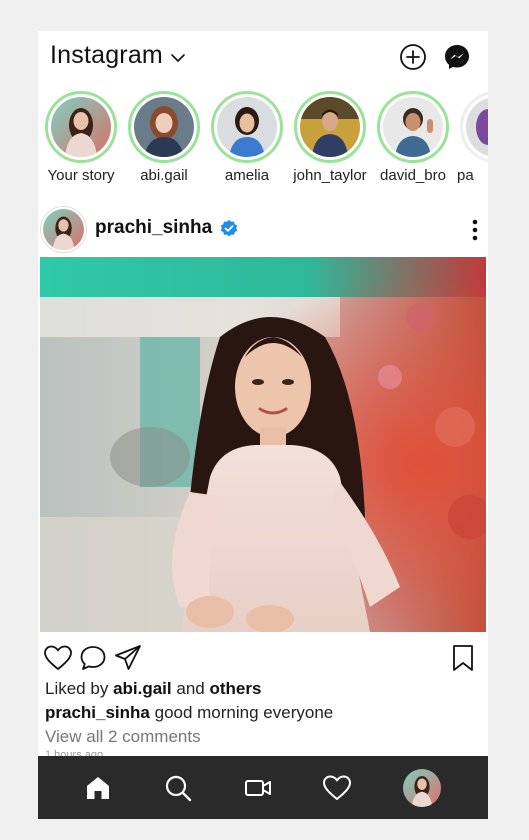 Image resolution: width=529 pixels, height=840 pixels. I want to click on home-icon, so click(98, 788).